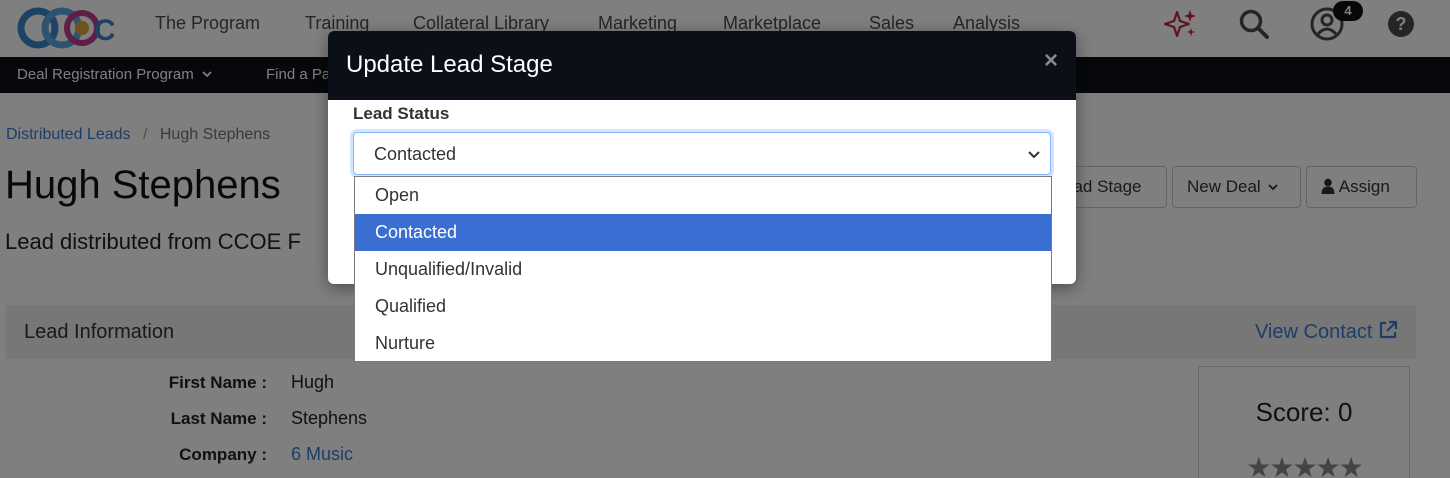 The height and width of the screenshot is (478, 1450). What do you see at coordinates (1051, 61) in the screenshot?
I see `close-icon: ×` at bounding box center [1051, 61].